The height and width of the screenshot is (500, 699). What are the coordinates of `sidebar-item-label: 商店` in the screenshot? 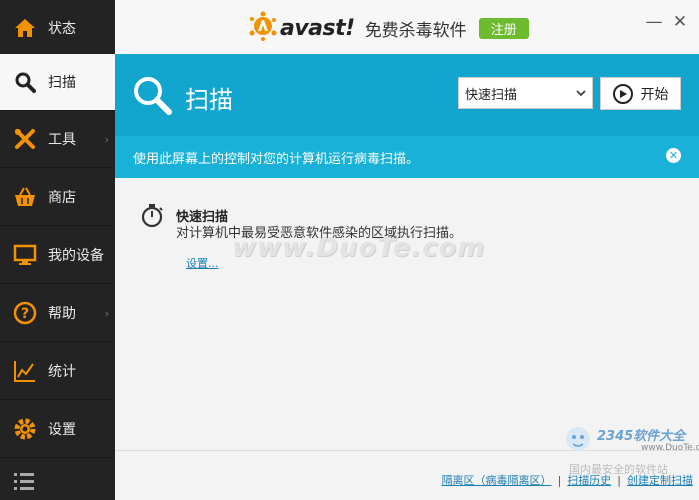 It's located at (62, 198).